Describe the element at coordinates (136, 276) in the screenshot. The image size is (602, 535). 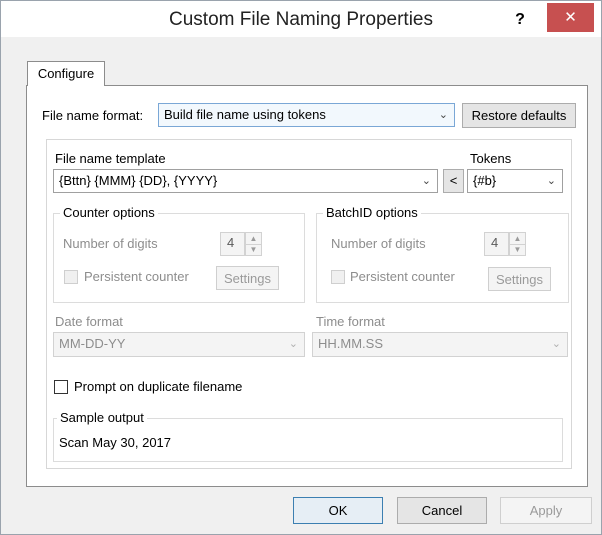
I see `counter-persistent-label: Persistent counter` at that location.